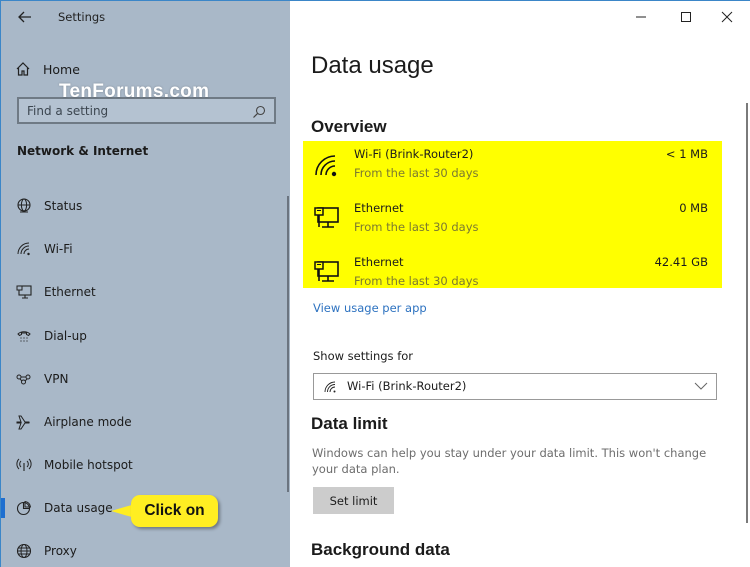  What do you see at coordinates (259, 111) in the screenshot?
I see `search-icon` at bounding box center [259, 111].